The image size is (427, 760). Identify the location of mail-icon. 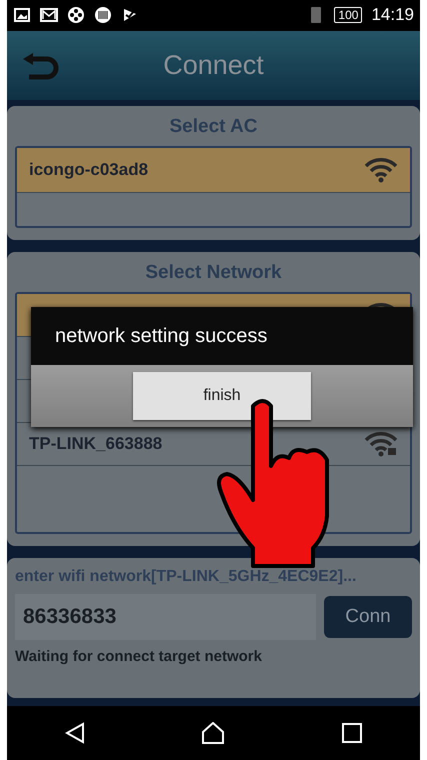
(49, 15).